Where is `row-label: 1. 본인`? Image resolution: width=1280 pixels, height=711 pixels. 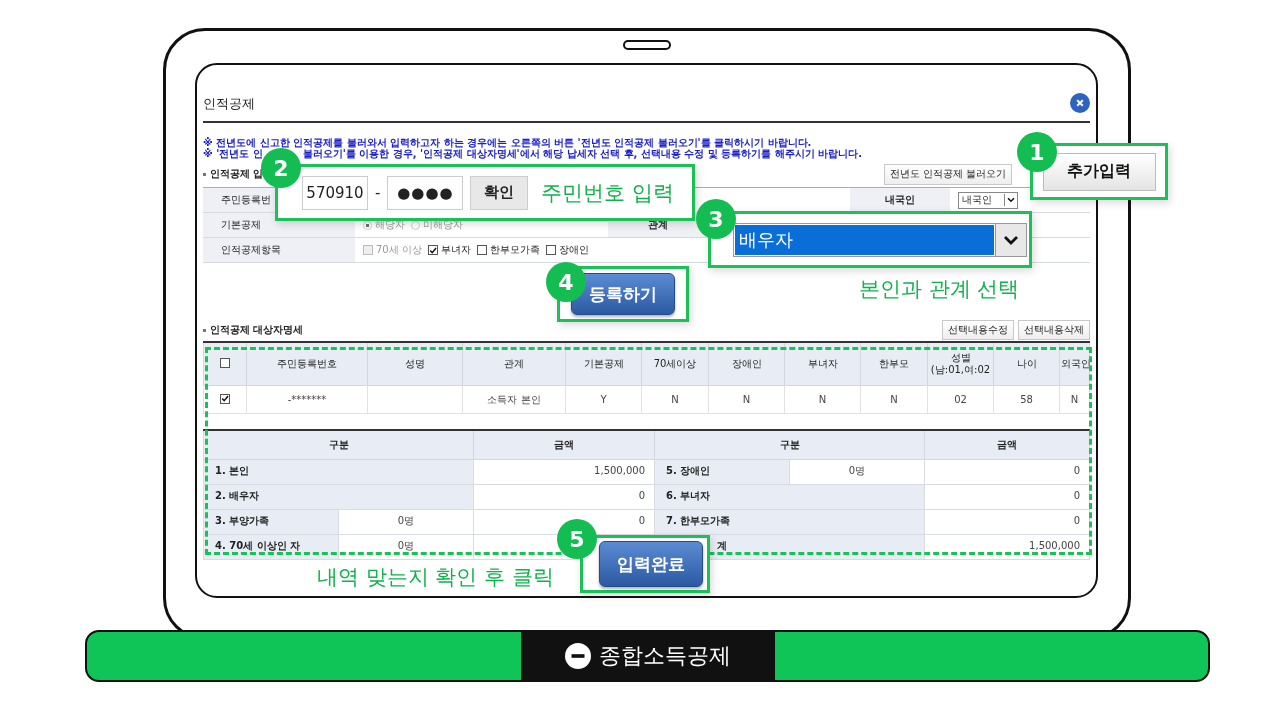 row-label: 1. 본인 is located at coordinates (338, 472).